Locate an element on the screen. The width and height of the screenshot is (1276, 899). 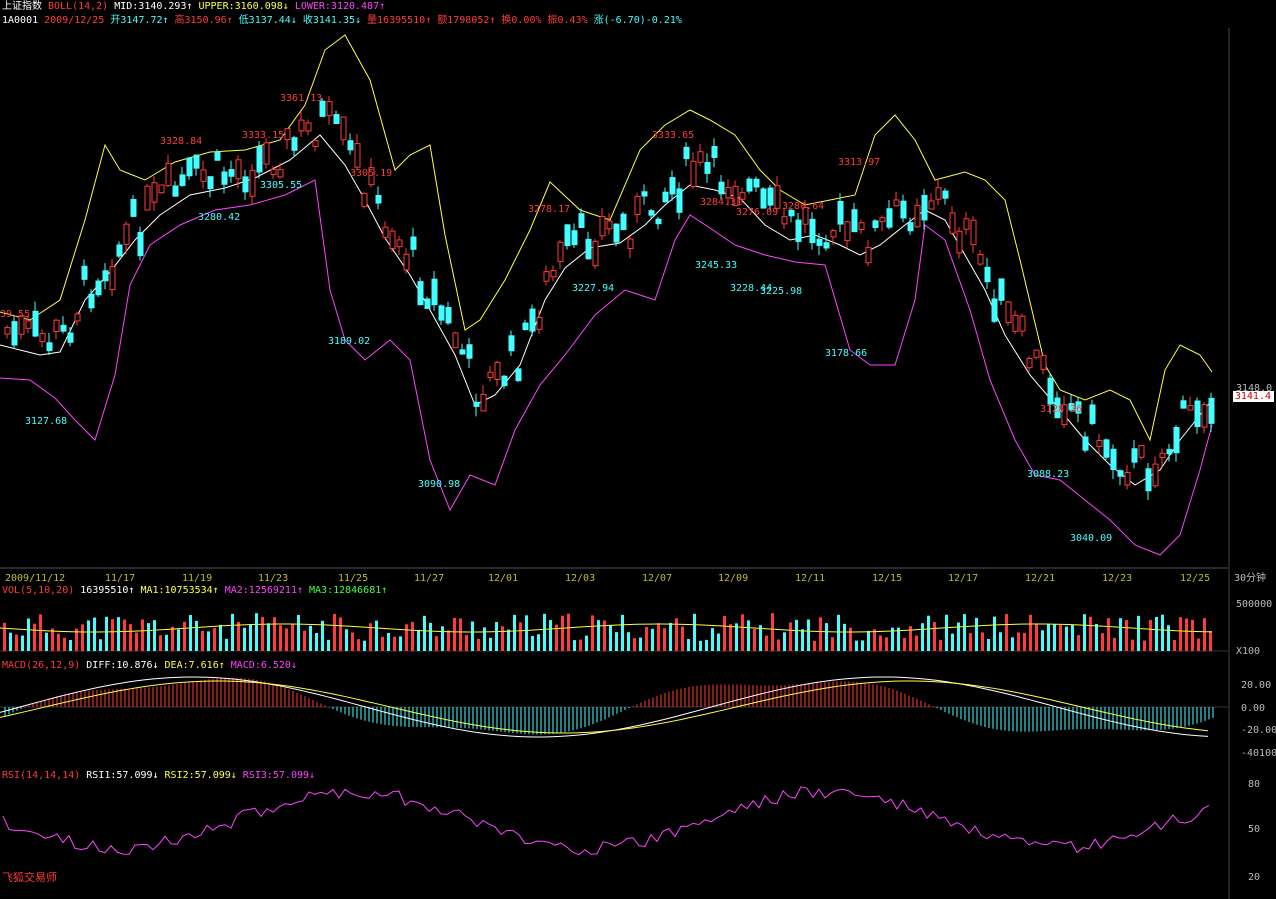
time-axis-label: 11/19 is located at coordinates (197, 578).